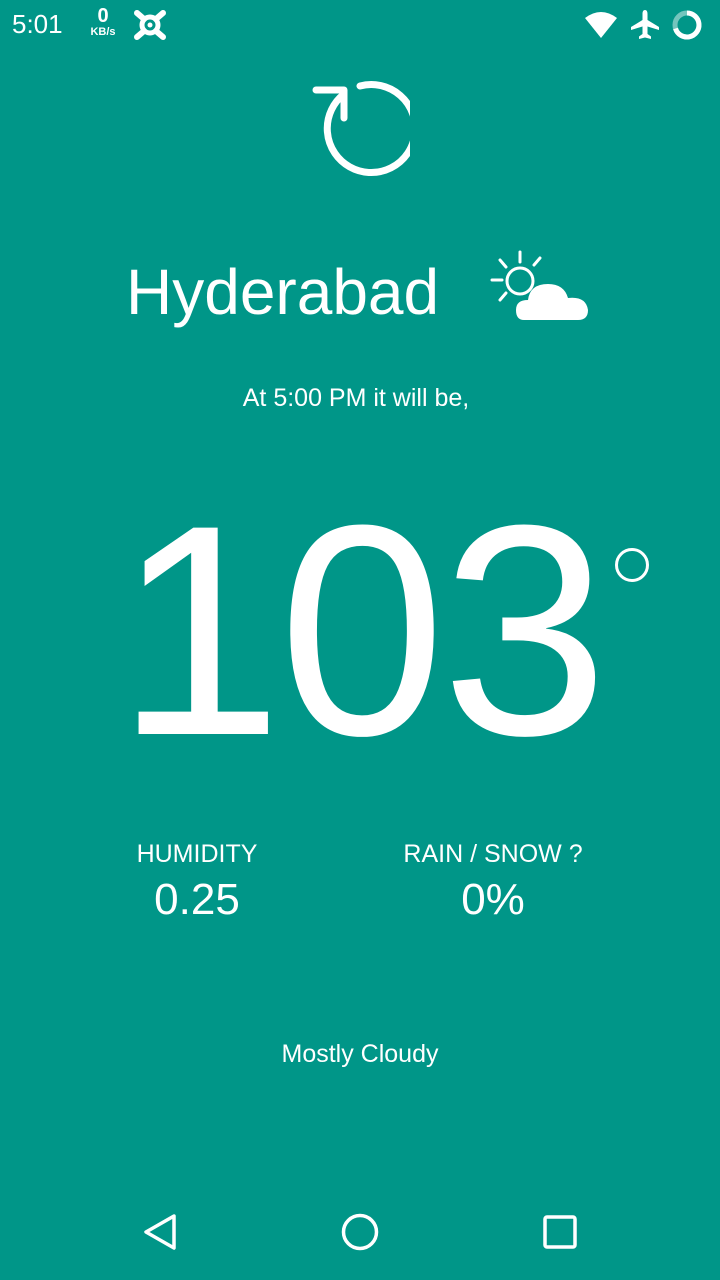  I want to click on navigation-bar, so click(360, 1232).